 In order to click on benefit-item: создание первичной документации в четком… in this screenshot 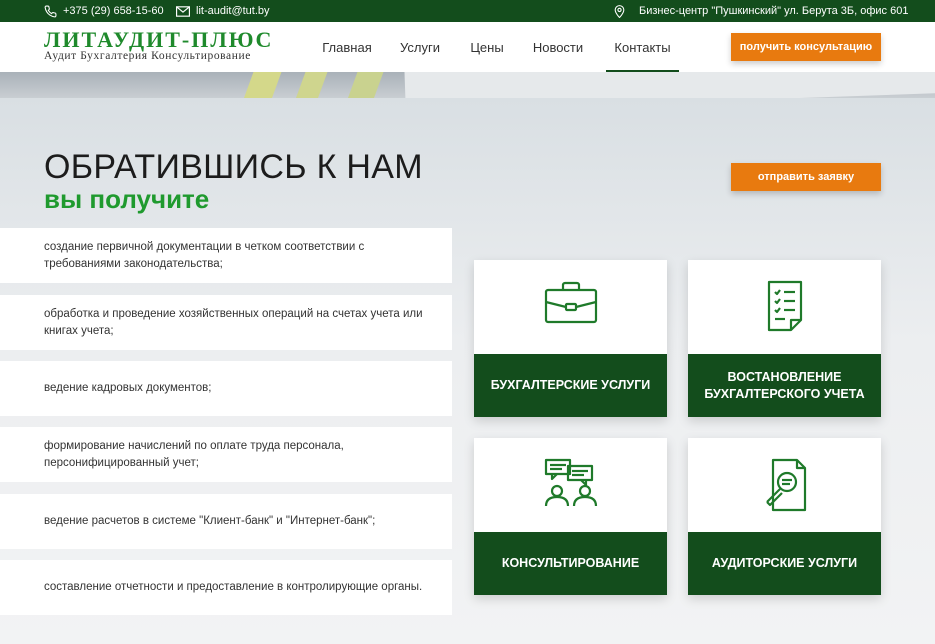, I will do `click(226, 255)`.